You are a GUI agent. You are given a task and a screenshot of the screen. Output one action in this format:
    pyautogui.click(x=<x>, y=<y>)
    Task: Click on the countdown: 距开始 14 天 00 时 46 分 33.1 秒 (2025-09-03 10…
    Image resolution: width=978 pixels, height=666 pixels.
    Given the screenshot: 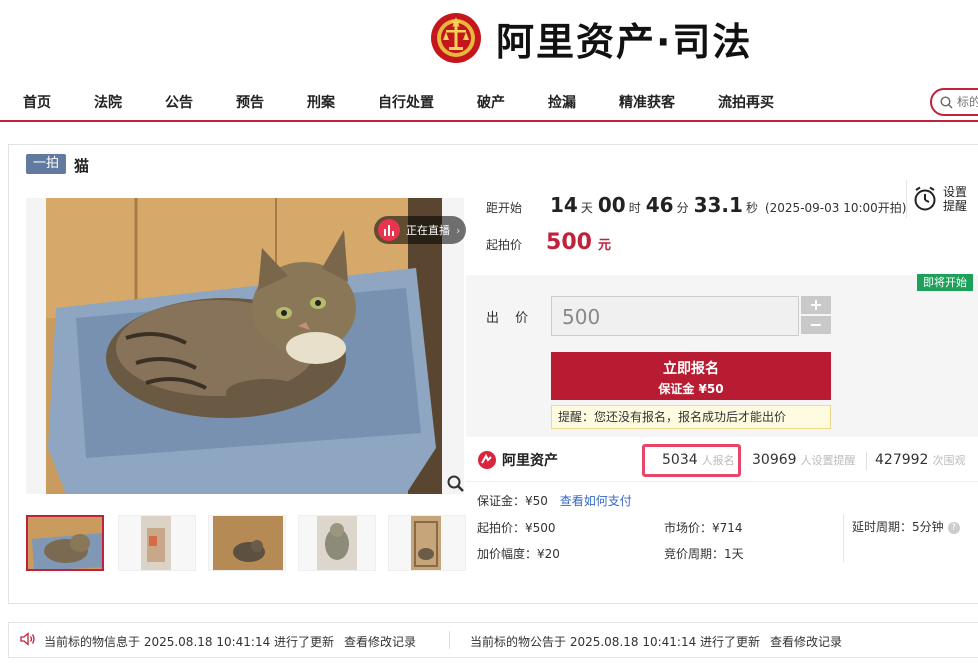 What is the action you would take?
    pyautogui.click(x=696, y=205)
    